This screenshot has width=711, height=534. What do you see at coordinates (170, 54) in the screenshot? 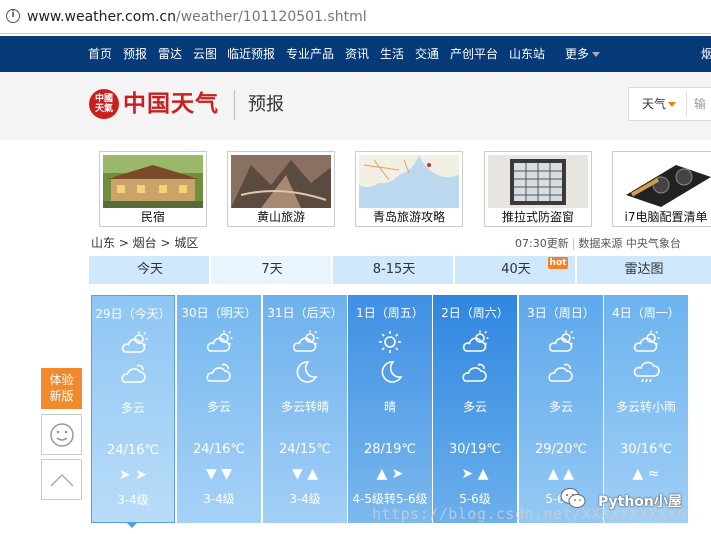
I see `nav-item-radar: 雷达` at bounding box center [170, 54].